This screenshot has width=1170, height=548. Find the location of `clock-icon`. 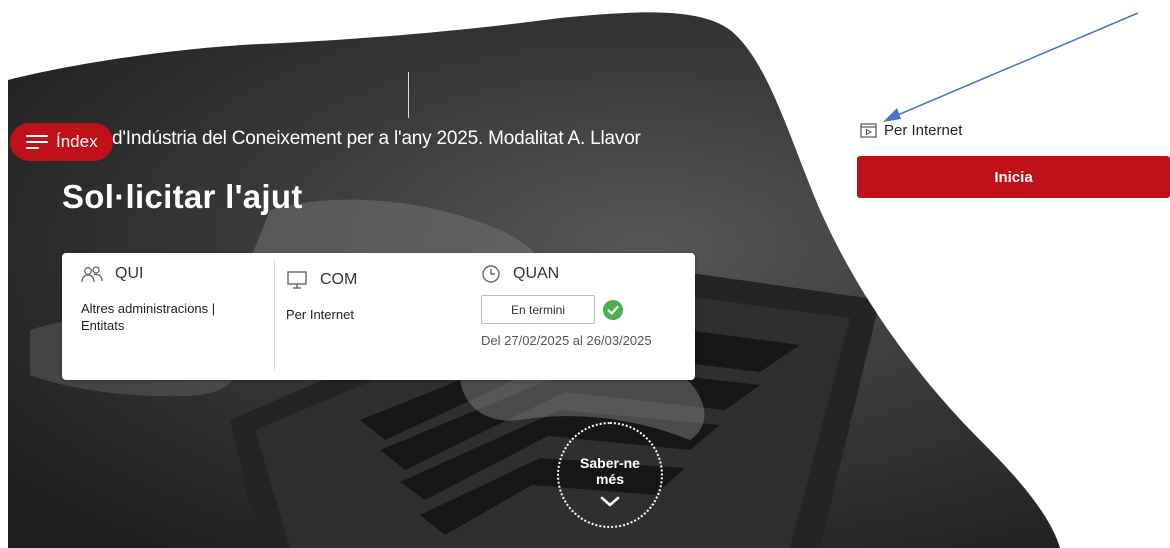

clock-icon is located at coordinates (491, 274).